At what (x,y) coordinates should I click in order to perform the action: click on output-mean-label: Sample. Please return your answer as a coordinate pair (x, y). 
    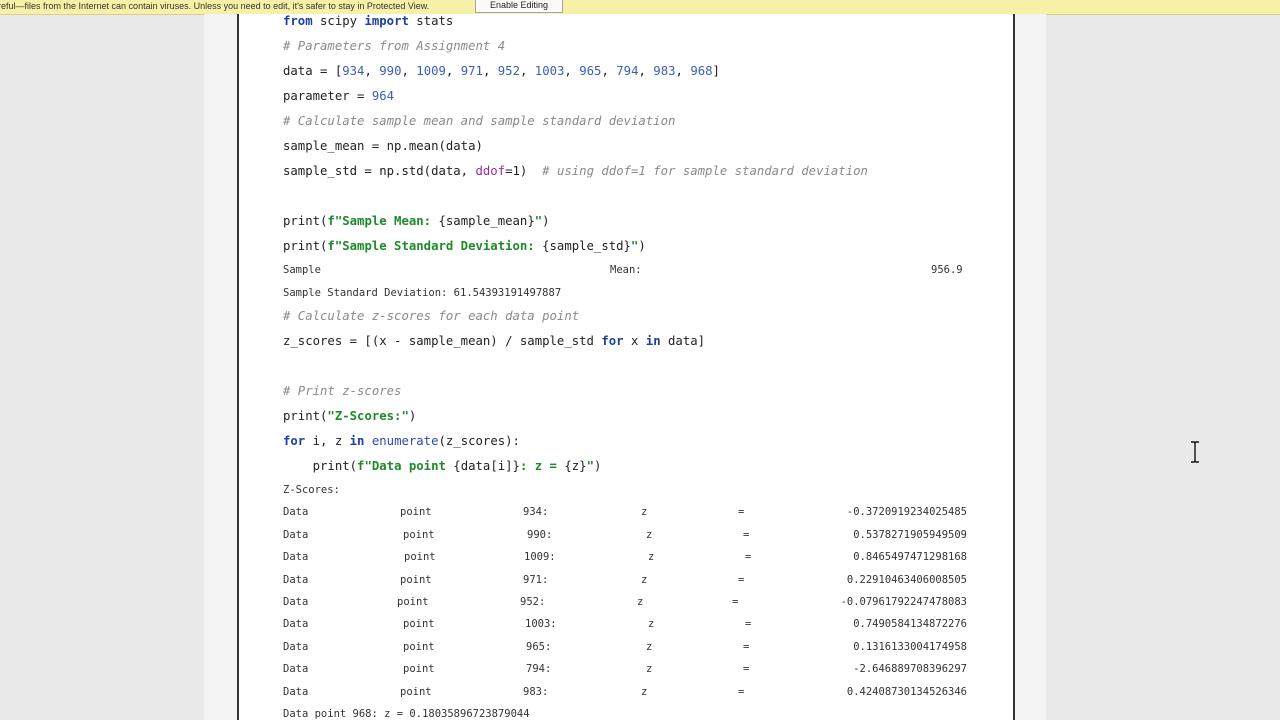
    Looking at the image, I should click on (302, 270).